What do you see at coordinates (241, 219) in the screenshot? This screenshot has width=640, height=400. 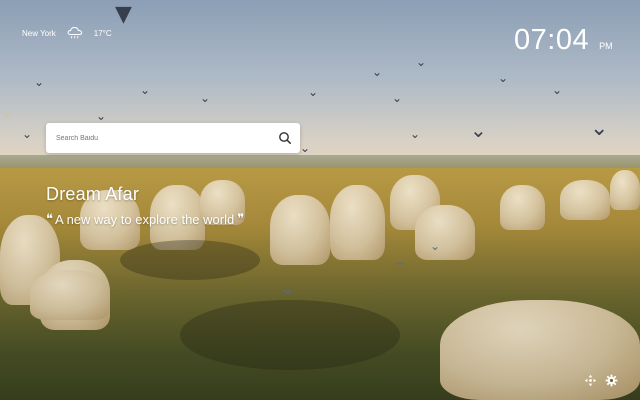 I see `close-quote-icon: ❞` at bounding box center [241, 219].